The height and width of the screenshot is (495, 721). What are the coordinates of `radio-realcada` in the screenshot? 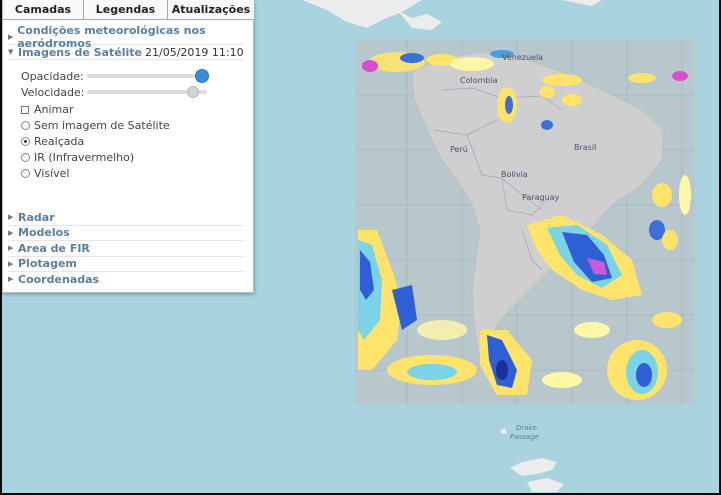 It's located at (25, 141).